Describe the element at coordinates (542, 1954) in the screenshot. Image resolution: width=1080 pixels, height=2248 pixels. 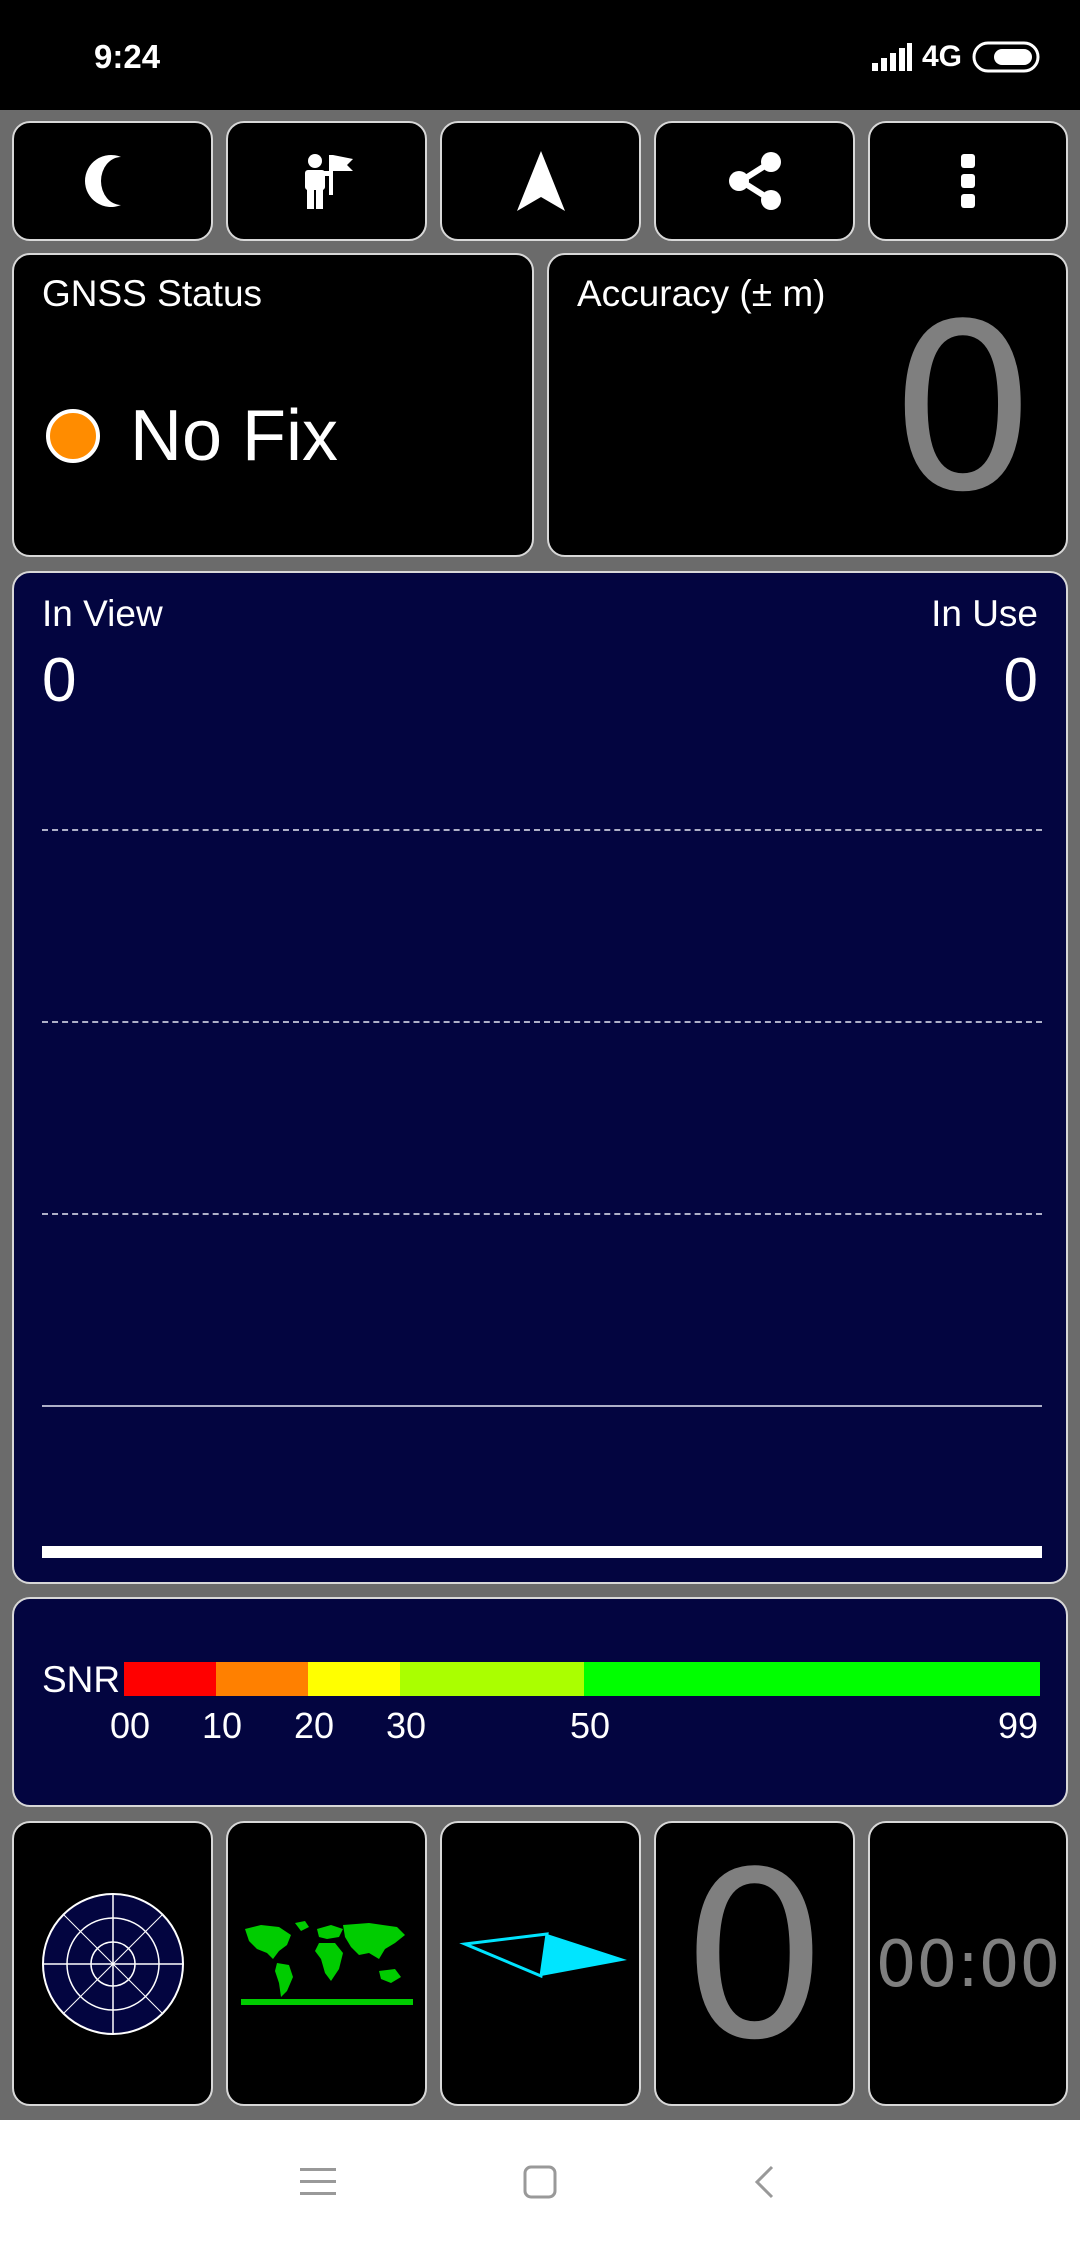
I see `compass-needle-icon` at that location.